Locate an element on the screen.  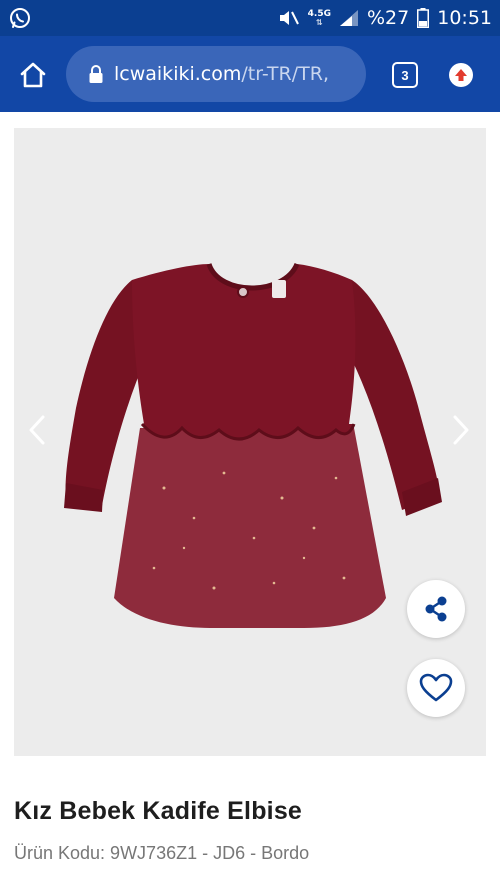
home-button is located at coordinates (33, 75).